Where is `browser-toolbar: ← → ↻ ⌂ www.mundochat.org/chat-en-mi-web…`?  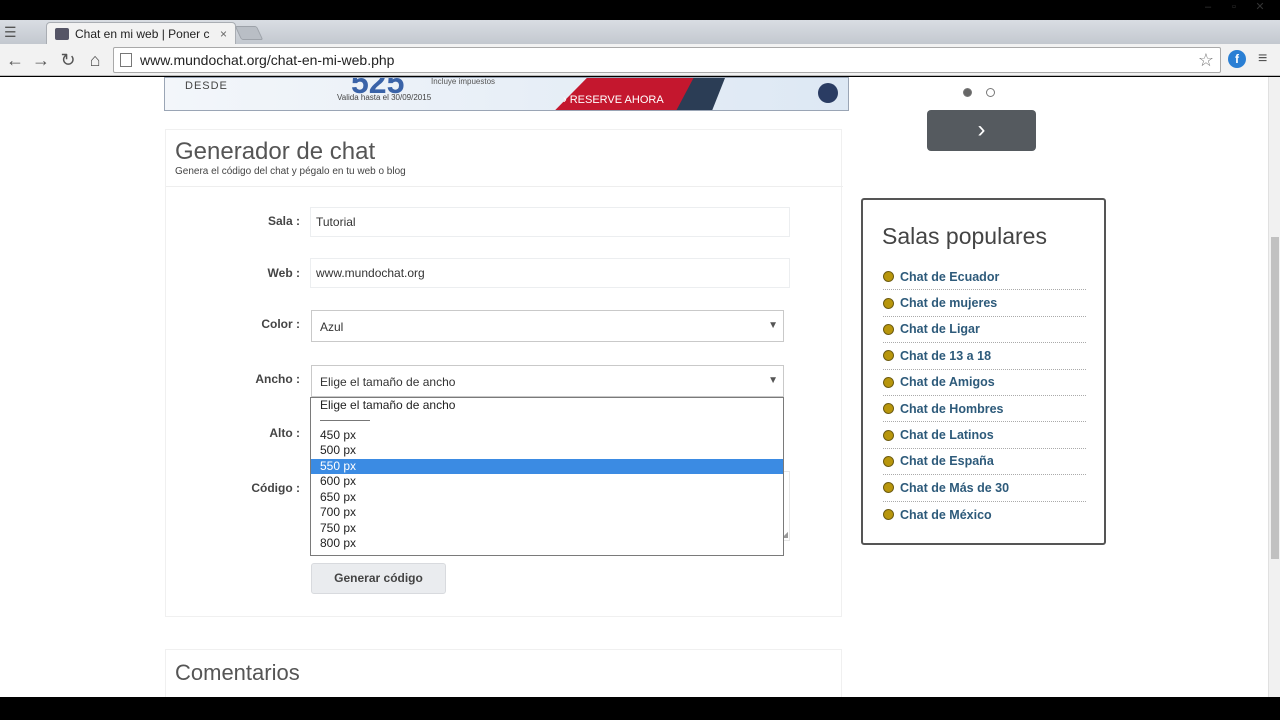 browser-toolbar: ← → ↻ ⌂ www.mundochat.org/chat-en-mi-web… is located at coordinates (640, 60).